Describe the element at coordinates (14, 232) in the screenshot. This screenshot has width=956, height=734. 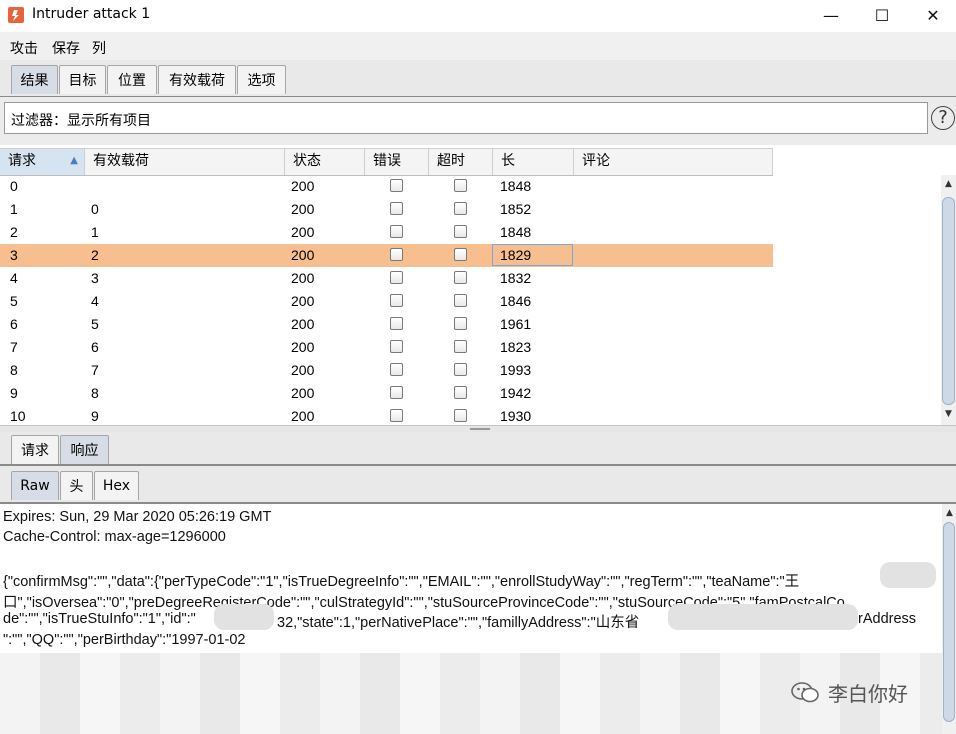
I see `cell-request: 2` at that location.